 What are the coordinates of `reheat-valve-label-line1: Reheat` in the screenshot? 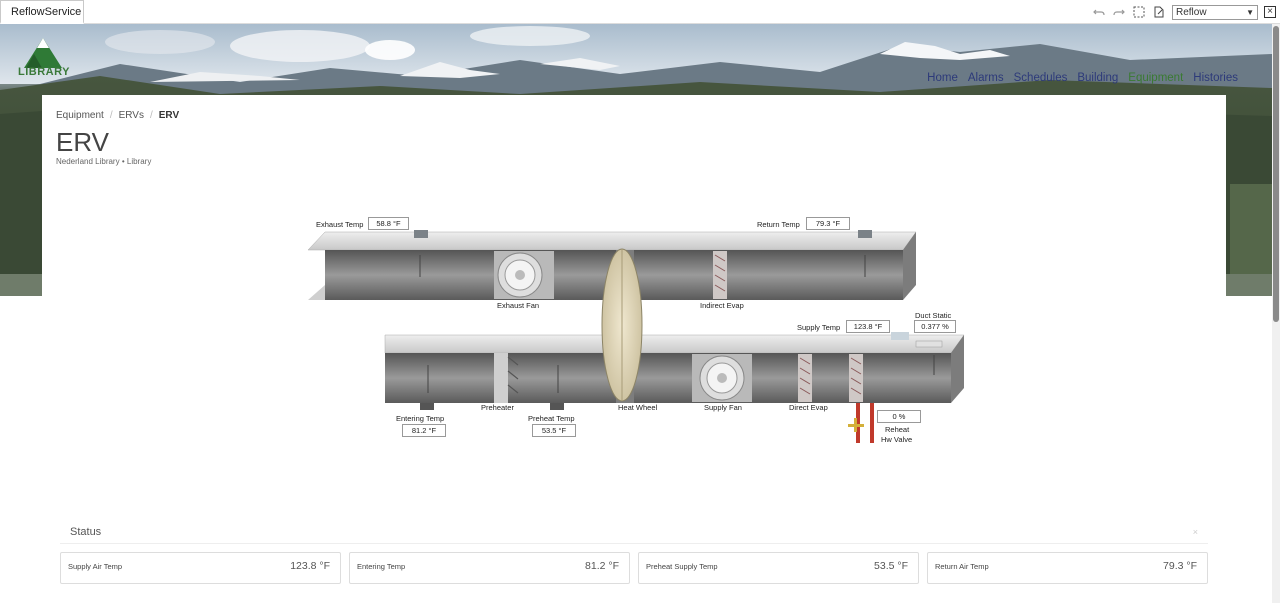 It's located at (897, 429).